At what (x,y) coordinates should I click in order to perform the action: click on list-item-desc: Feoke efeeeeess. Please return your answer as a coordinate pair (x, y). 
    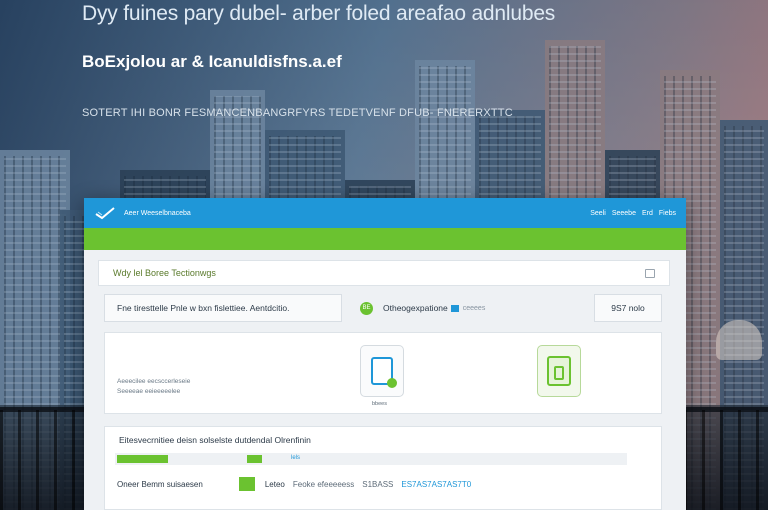
    Looking at the image, I should click on (323, 484).